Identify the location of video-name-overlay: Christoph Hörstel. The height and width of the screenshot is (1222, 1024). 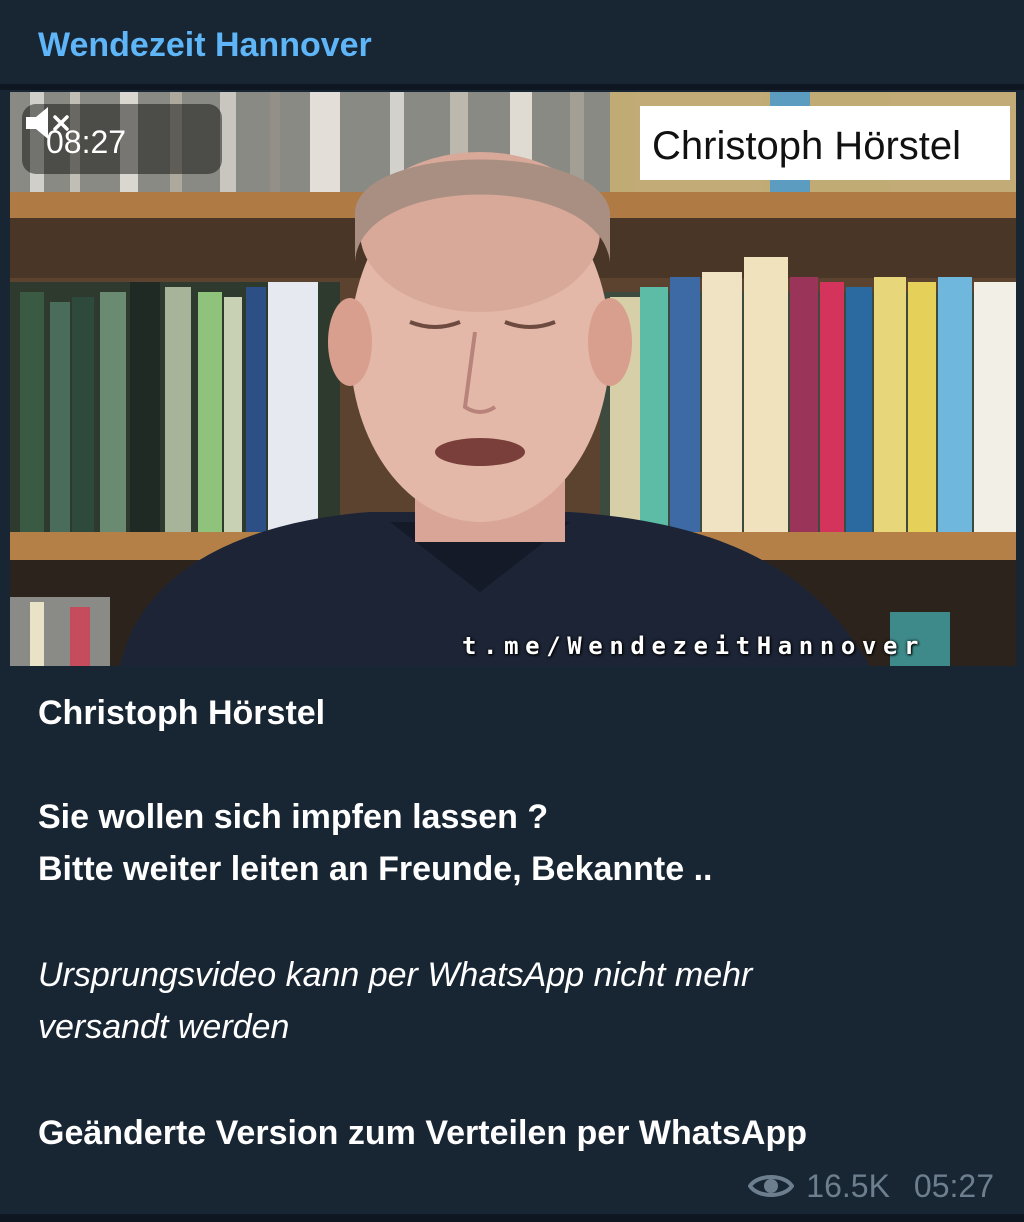
(825, 143).